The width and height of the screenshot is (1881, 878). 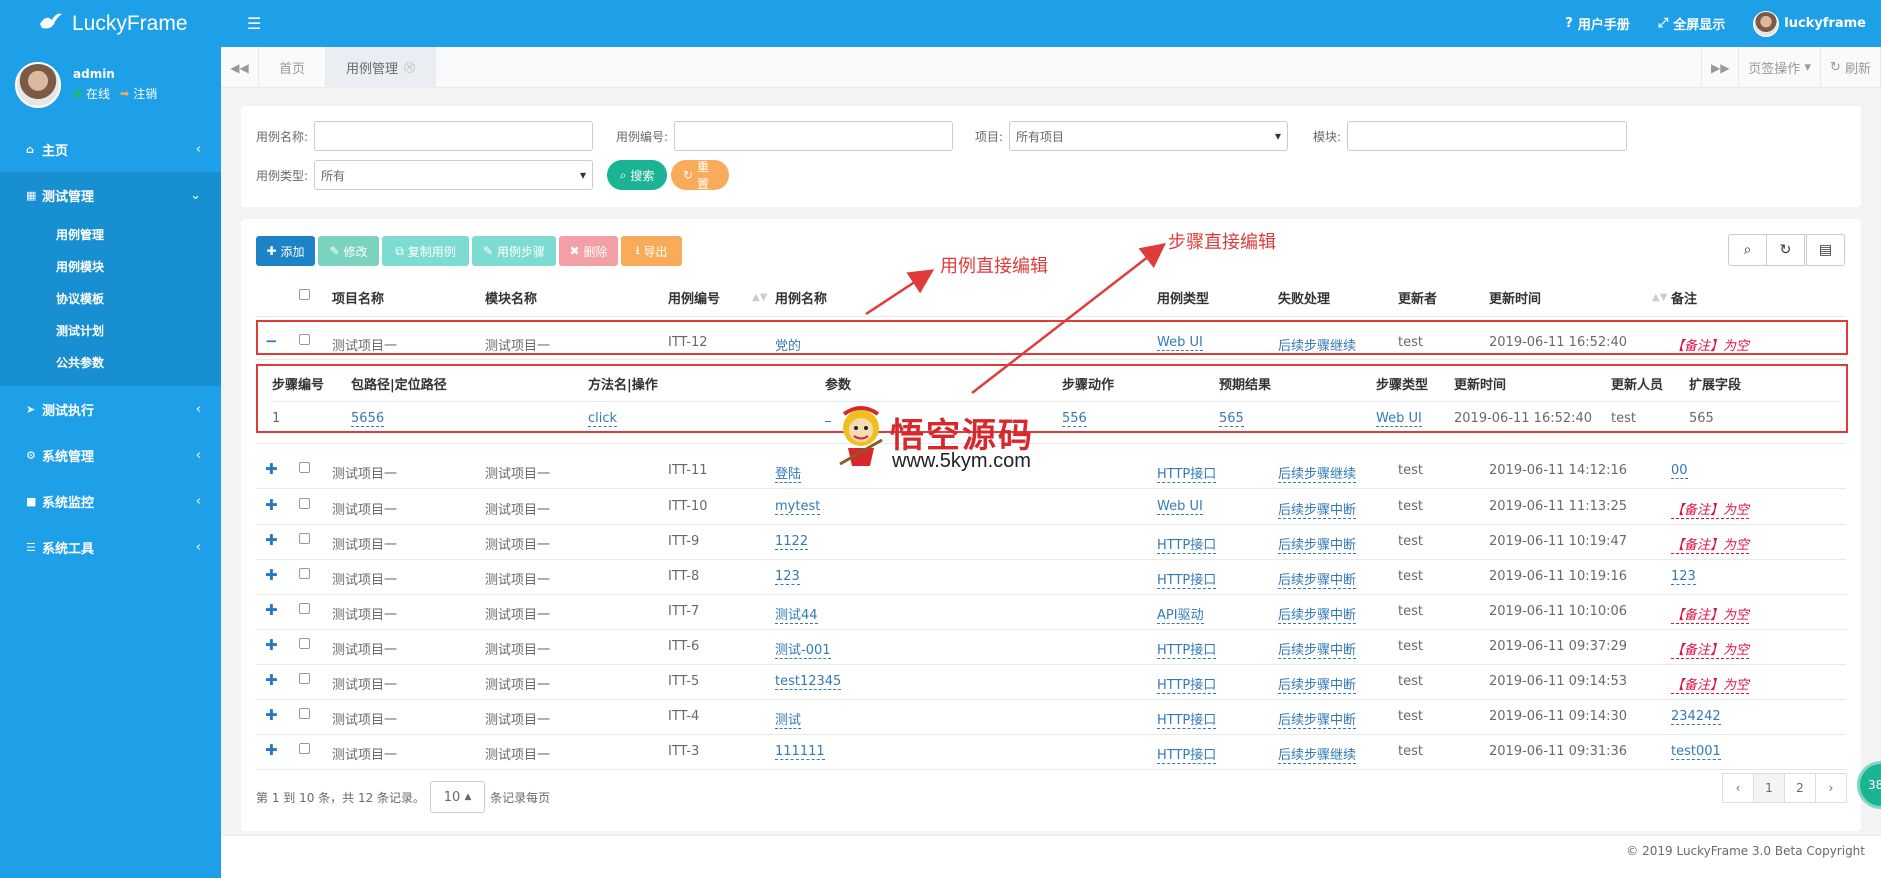 I want to click on sidebar-item-home: ⌂ 主页 ‹, so click(x=110, y=149).